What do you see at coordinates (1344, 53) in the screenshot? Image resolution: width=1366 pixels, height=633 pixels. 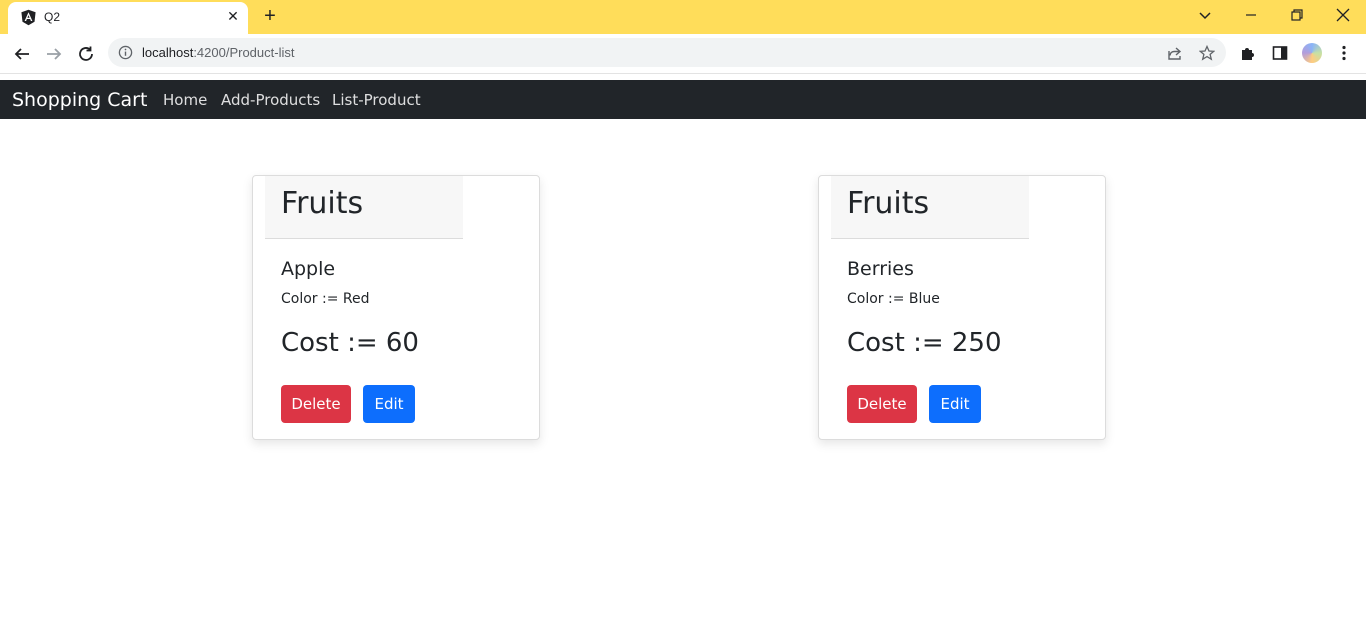 I see `menu-kebab-icon` at bounding box center [1344, 53].